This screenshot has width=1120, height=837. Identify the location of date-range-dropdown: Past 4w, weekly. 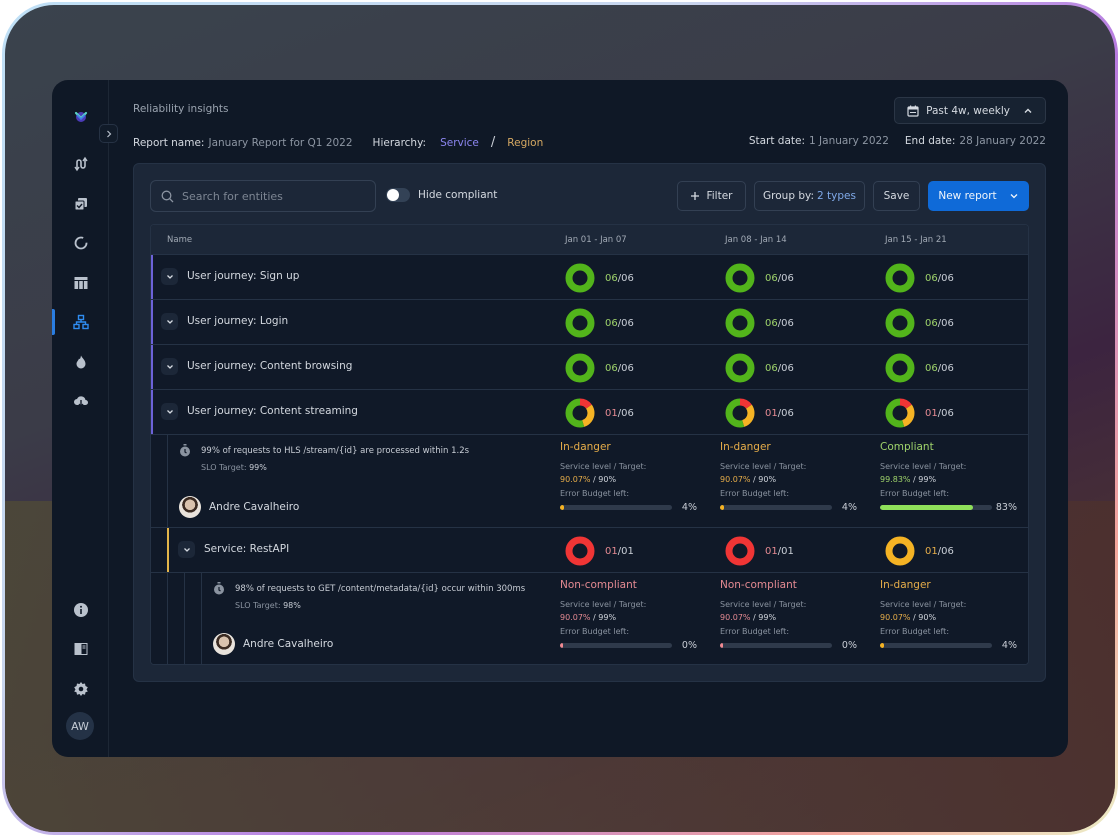
(970, 110).